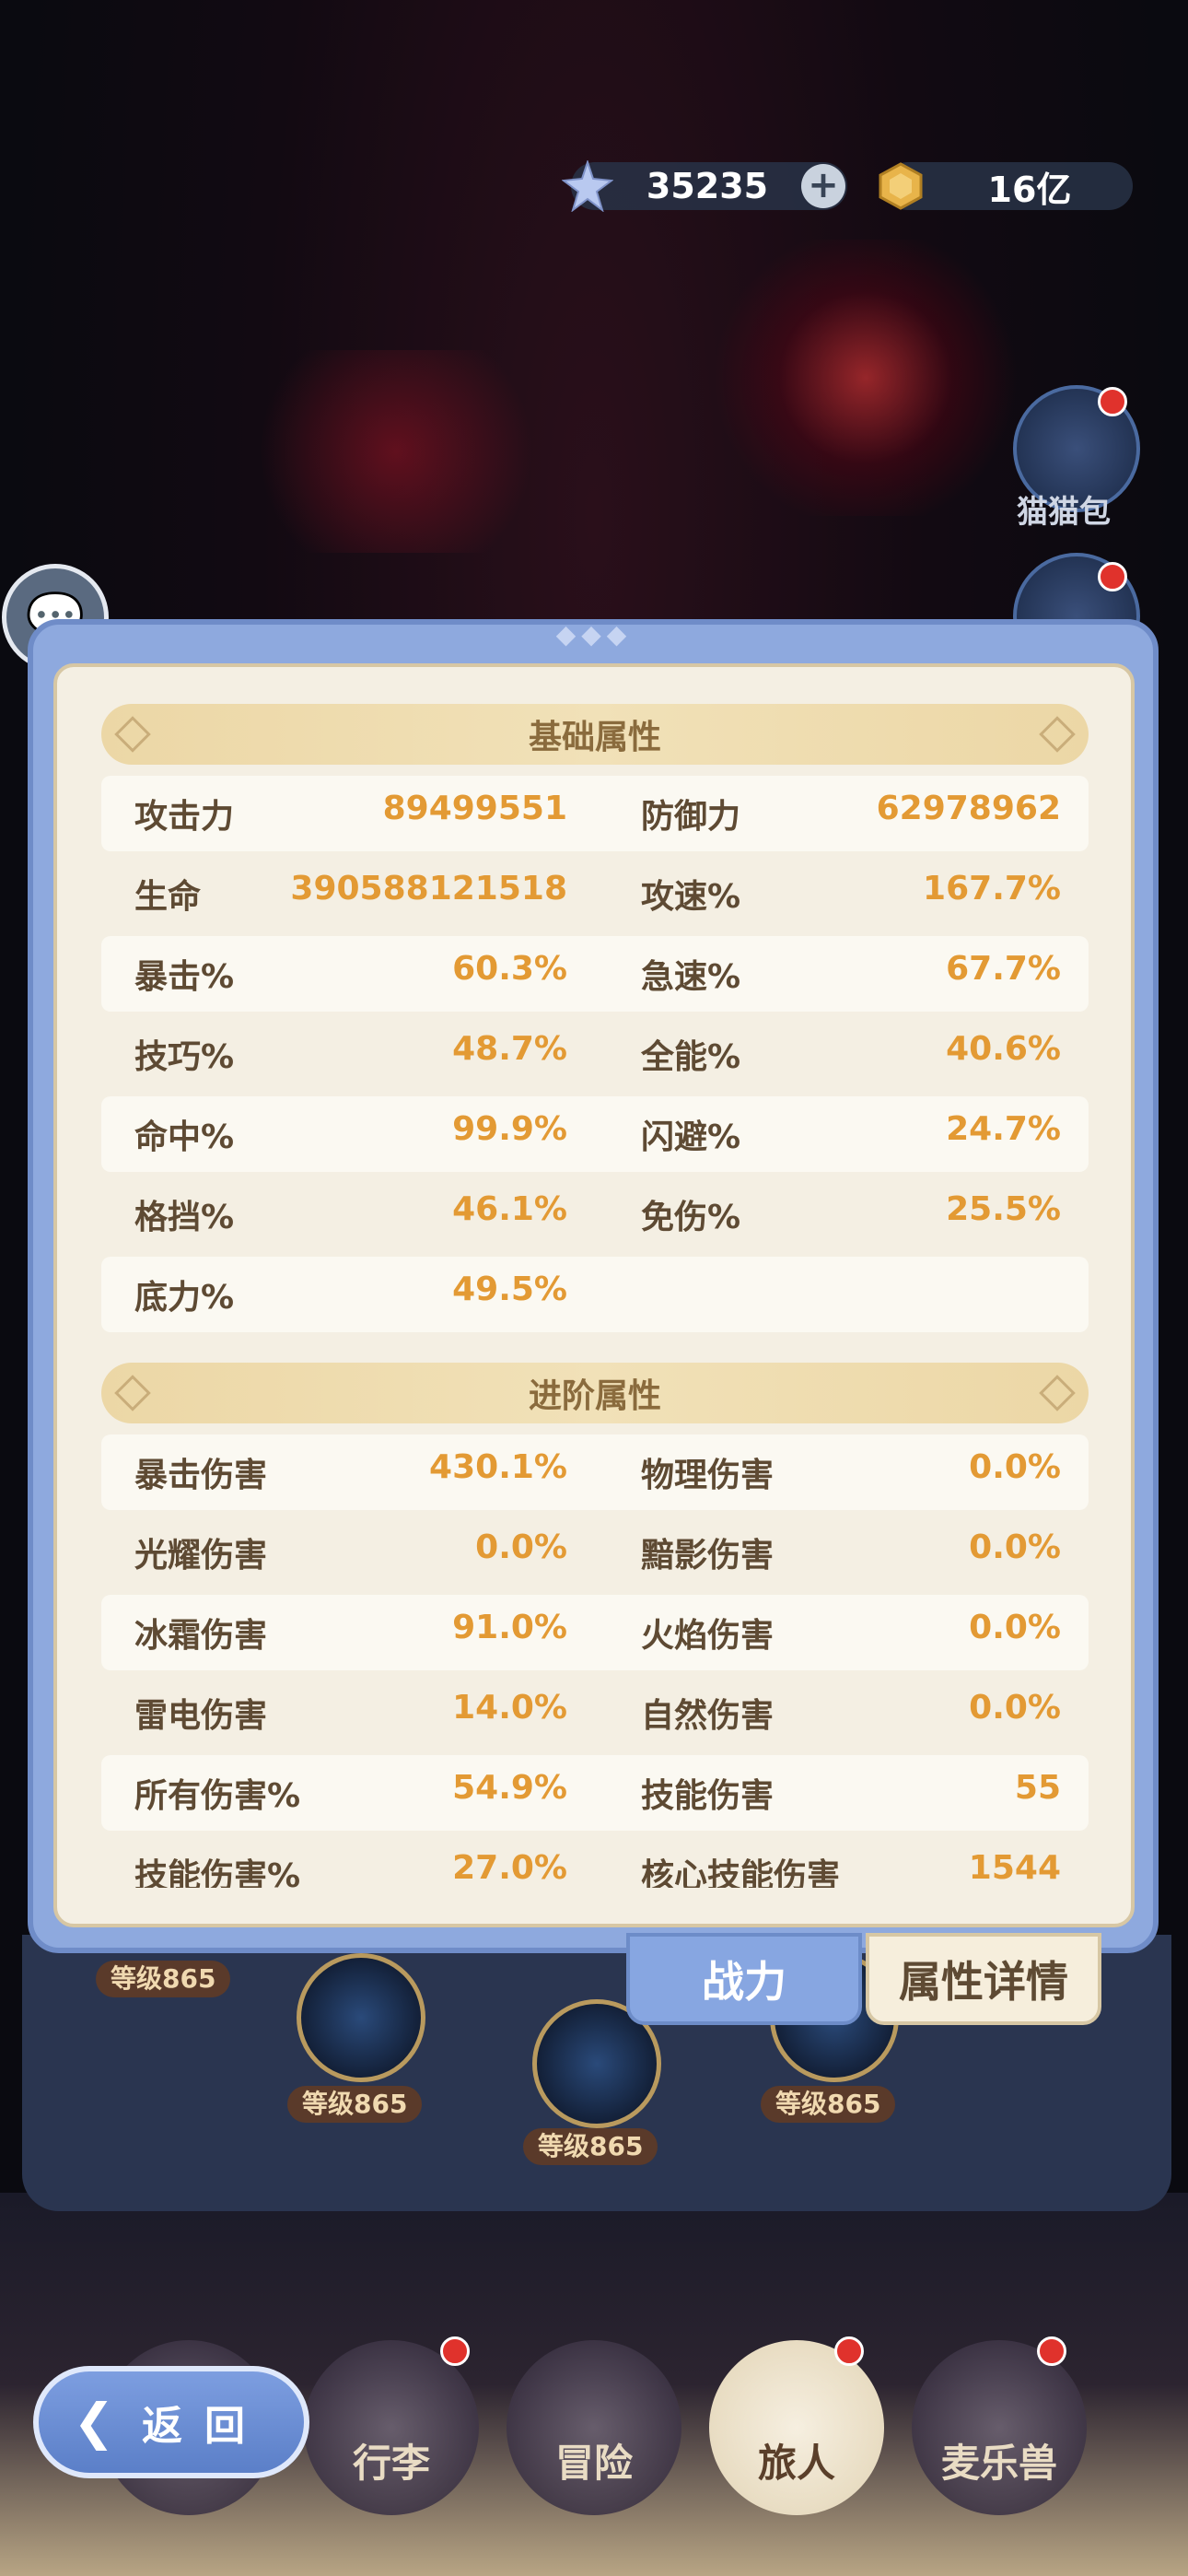  Describe the element at coordinates (865, 378) in the screenshot. I see `background-glow` at that location.